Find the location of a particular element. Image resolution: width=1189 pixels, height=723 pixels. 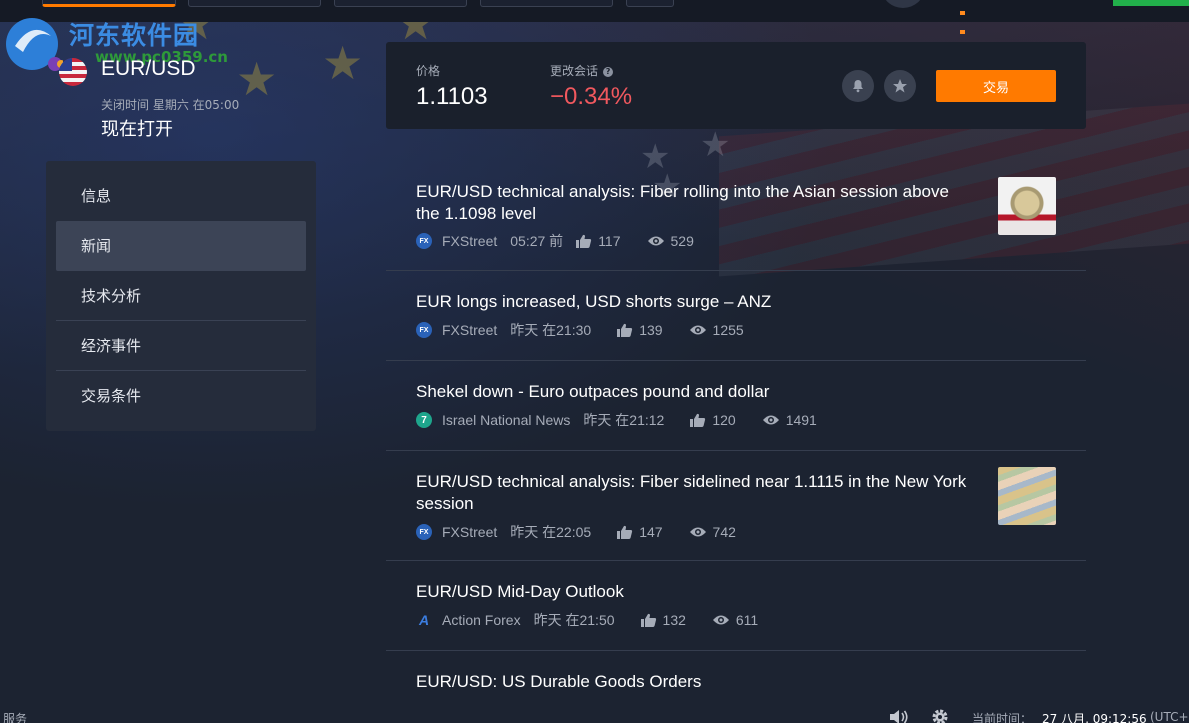

news-item: EUR/USD: US Durable Goods Orders is located at coordinates (736, 678).